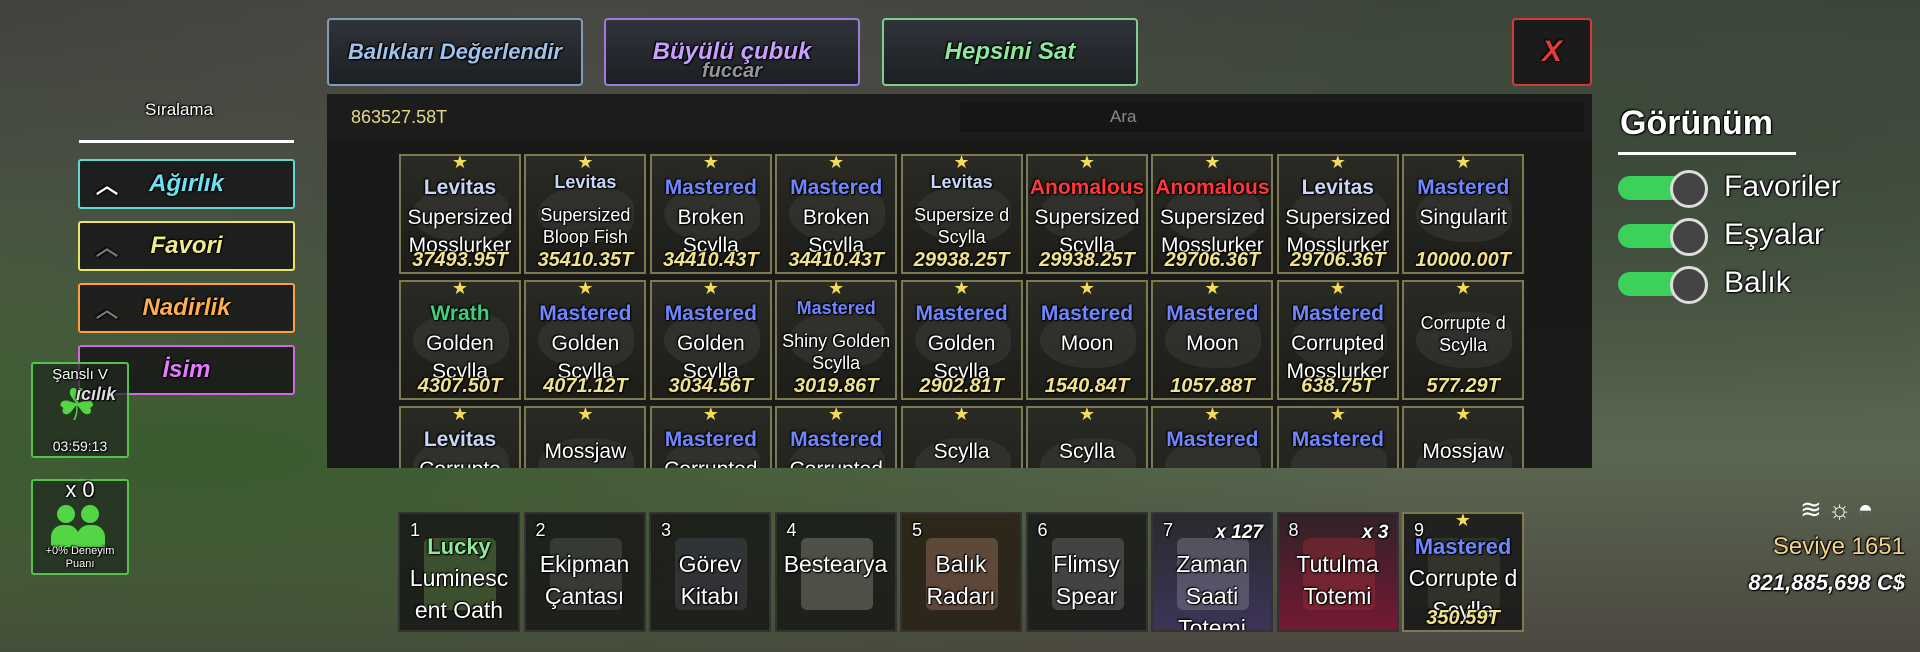 The image size is (1920, 652). I want to click on sort-by-rarity-button: ︿ Nadirlik, so click(186, 308).